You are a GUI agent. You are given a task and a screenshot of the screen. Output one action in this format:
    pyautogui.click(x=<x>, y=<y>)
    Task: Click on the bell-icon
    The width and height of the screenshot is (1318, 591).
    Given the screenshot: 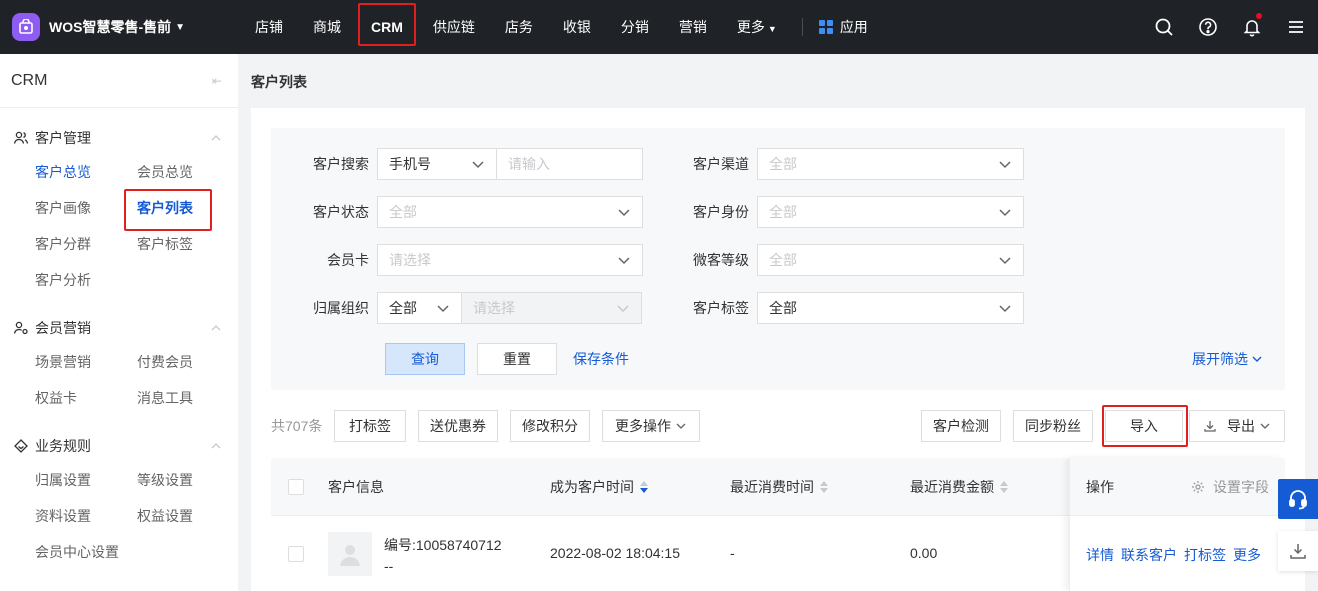 What is the action you would take?
    pyautogui.click(x=1252, y=27)
    